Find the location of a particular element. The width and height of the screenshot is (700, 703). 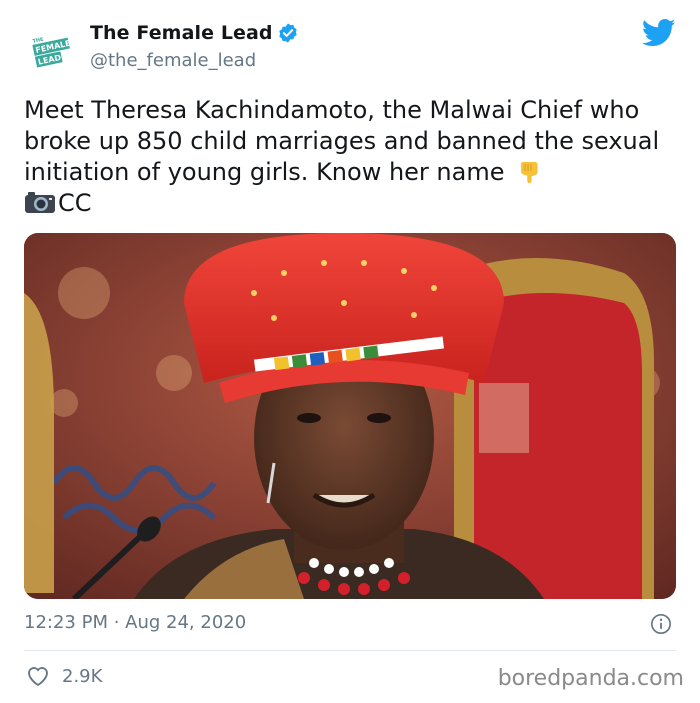

female-lead-logo: THE FEMALE LEAD is located at coordinates (51, 52).